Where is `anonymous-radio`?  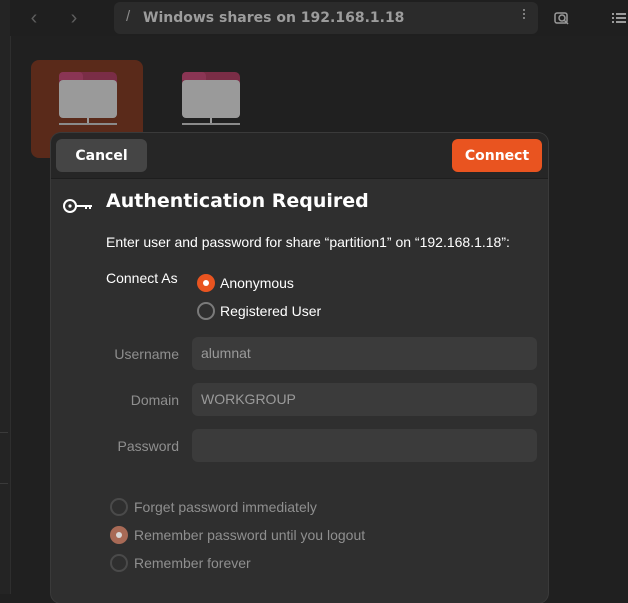 anonymous-radio is located at coordinates (206, 283).